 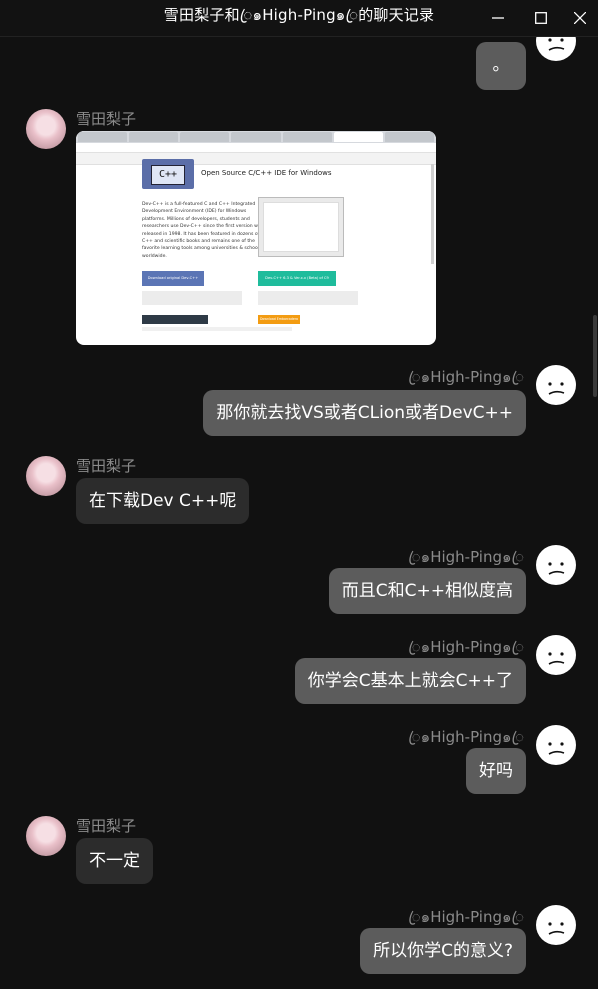 What do you see at coordinates (427, 591) in the screenshot?
I see `message-bubble: 而且C和C++相似度高` at bounding box center [427, 591].